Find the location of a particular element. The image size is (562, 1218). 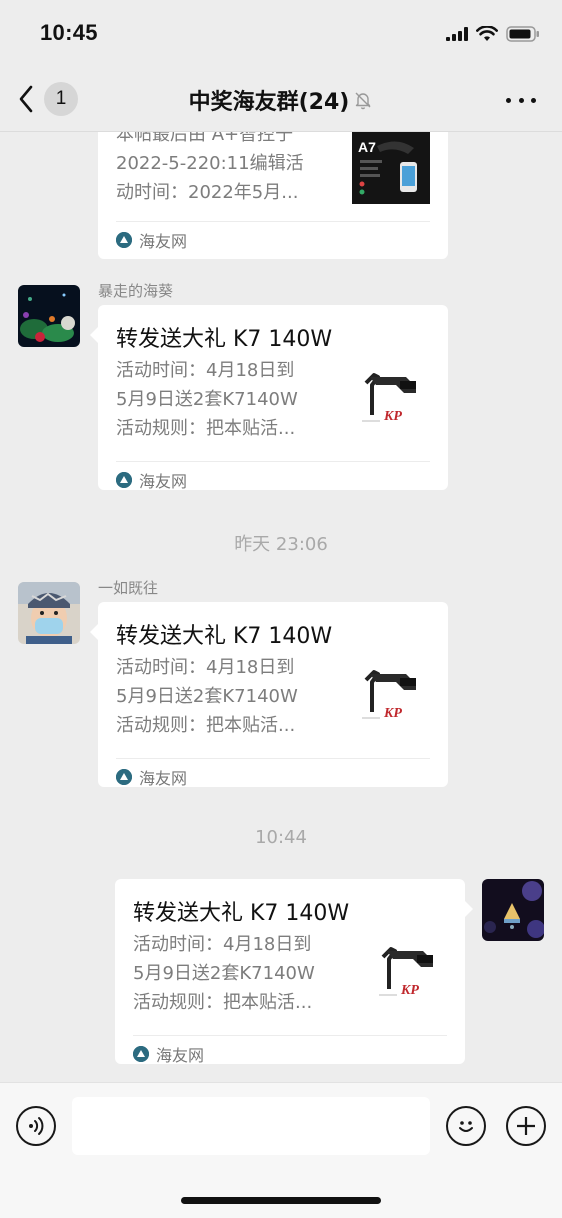

voice-button is located at coordinates (36, 1126).